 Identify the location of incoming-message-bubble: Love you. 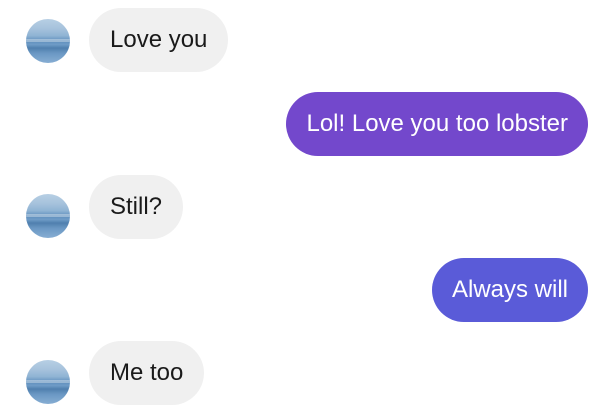
(159, 40).